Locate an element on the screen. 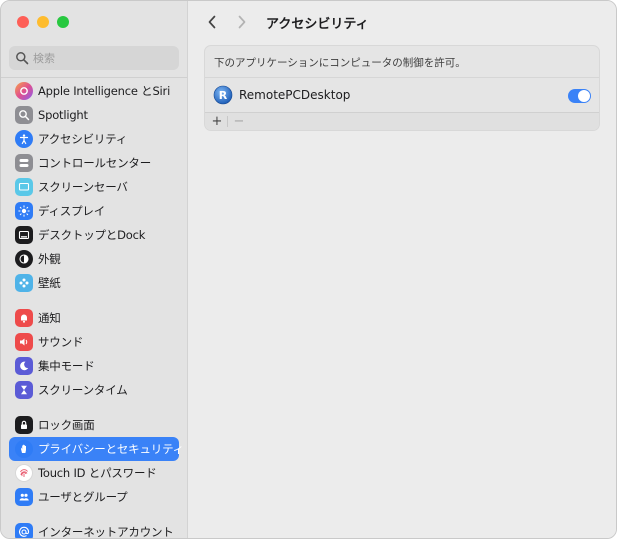 The image size is (617, 539). display-icon is located at coordinates (24, 211).